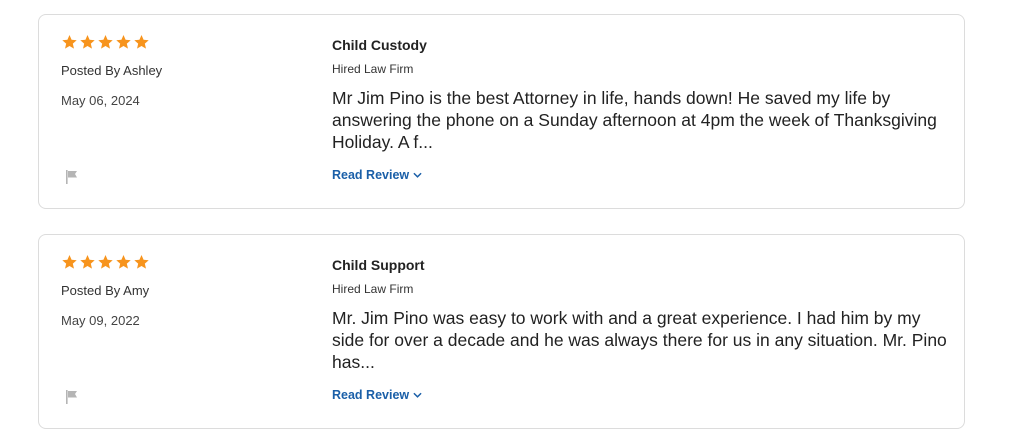 This screenshot has width=1024, height=435. What do you see at coordinates (100, 100) in the screenshot?
I see `review-date: May 06, 2024` at bounding box center [100, 100].